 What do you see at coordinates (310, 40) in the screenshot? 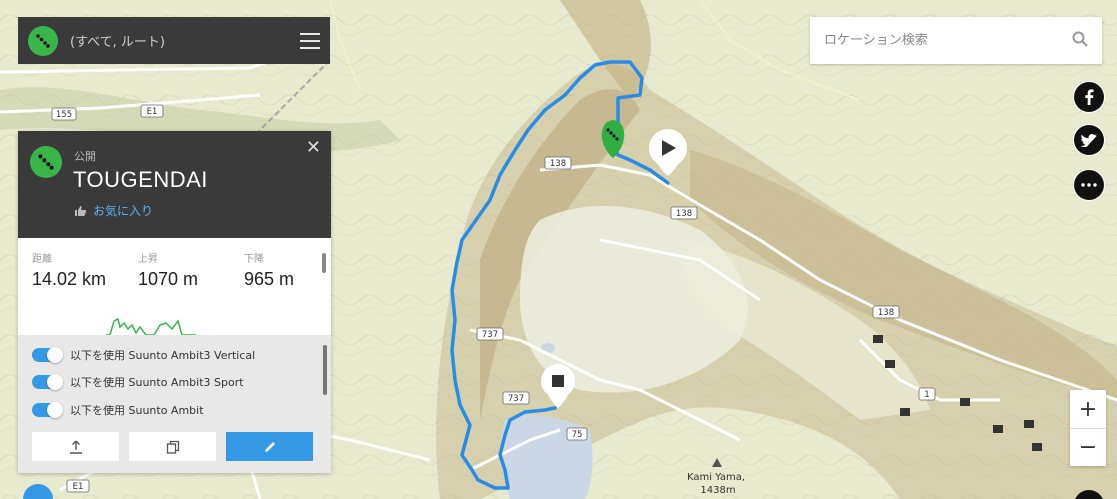
I see `hamburger-menu-icon` at bounding box center [310, 40].